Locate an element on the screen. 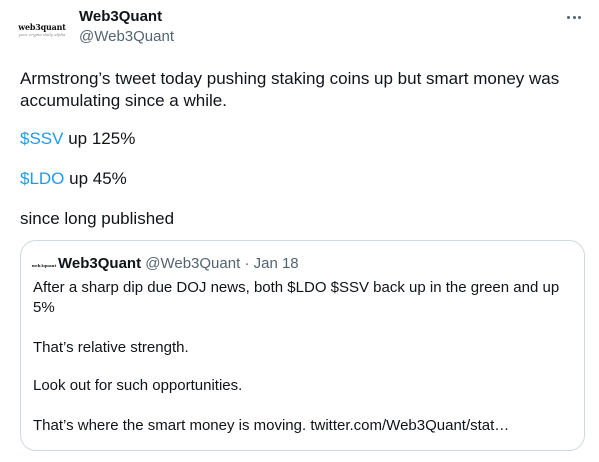 This screenshot has width=599, height=462. more-horizontal-icon is located at coordinates (574, 17).